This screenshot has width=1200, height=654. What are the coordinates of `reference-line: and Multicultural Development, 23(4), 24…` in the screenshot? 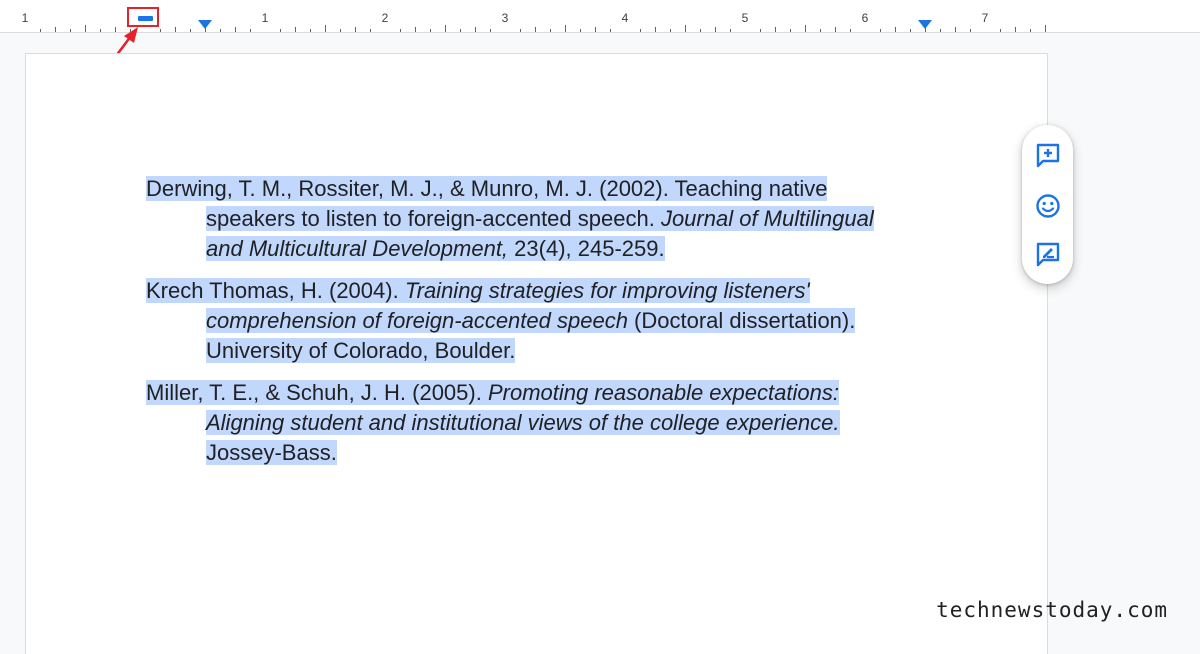 It's located at (526, 249).